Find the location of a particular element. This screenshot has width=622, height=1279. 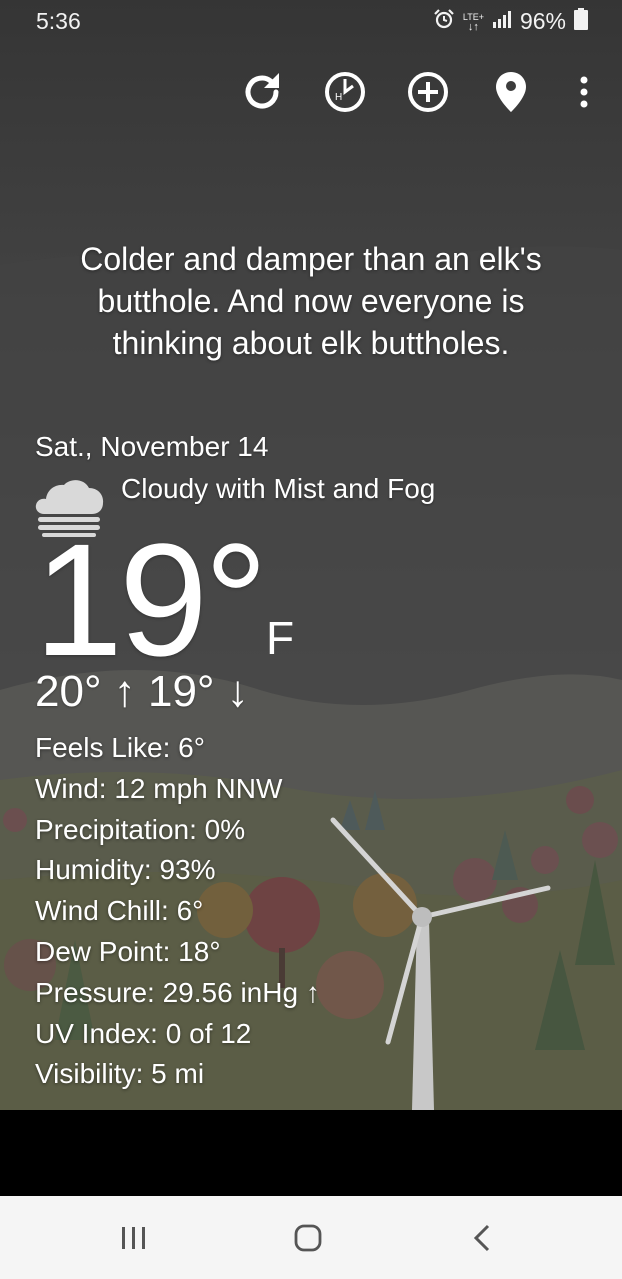

more-options-button is located at coordinates (584, 92).